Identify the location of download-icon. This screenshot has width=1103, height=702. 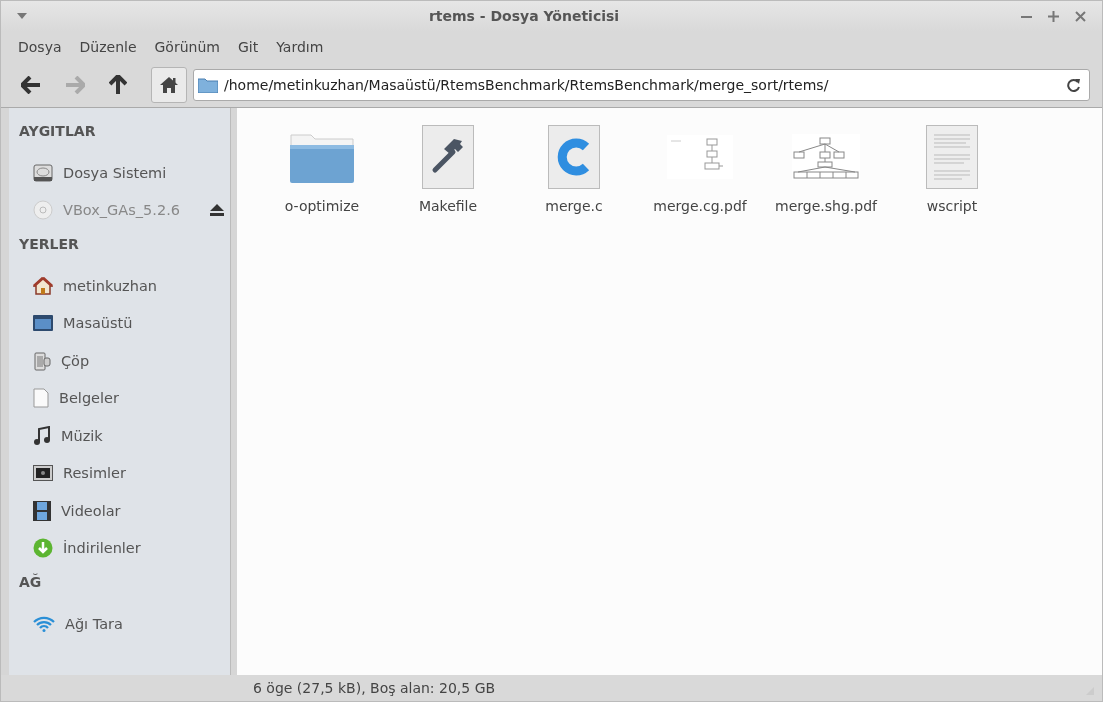
(43, 548).